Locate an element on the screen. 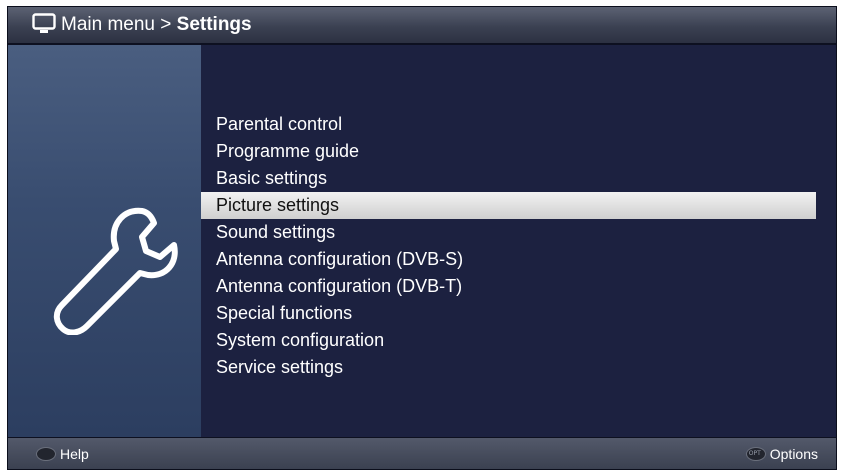 Image resolution: width=843 pixels, height=476 pixels. menu-item: System configuration is located at coordinates (518, 340).